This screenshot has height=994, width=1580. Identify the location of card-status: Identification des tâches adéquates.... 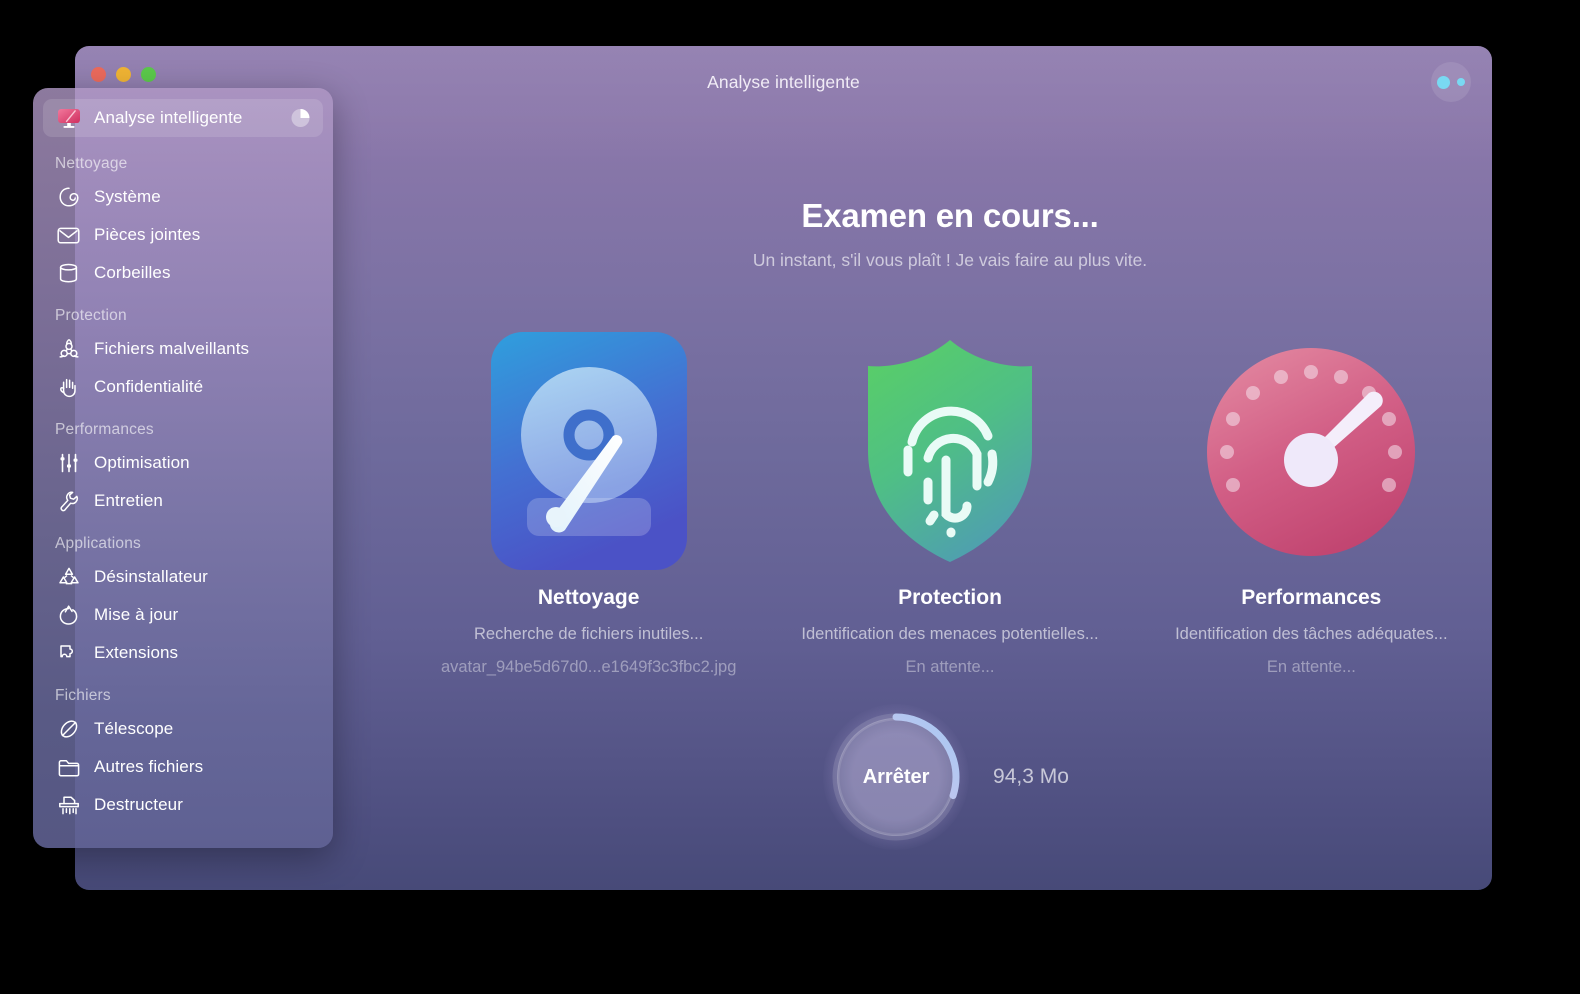
(1311, 634).